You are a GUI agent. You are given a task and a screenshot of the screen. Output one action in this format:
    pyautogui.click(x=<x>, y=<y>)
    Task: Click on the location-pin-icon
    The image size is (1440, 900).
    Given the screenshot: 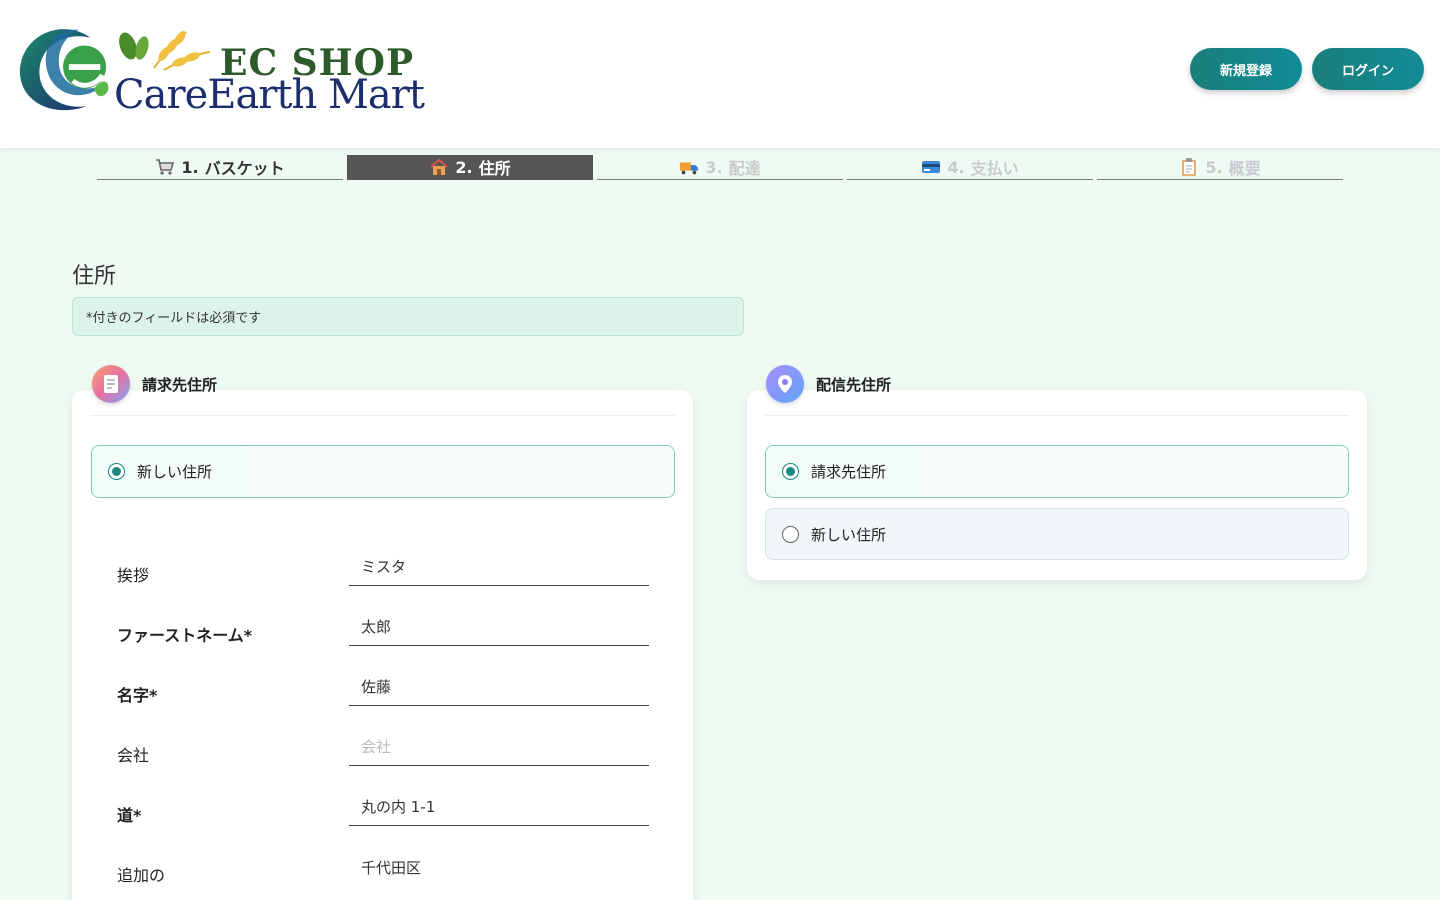 What is the action you would take?
    pyautogui.click(x=785, y=384)
    